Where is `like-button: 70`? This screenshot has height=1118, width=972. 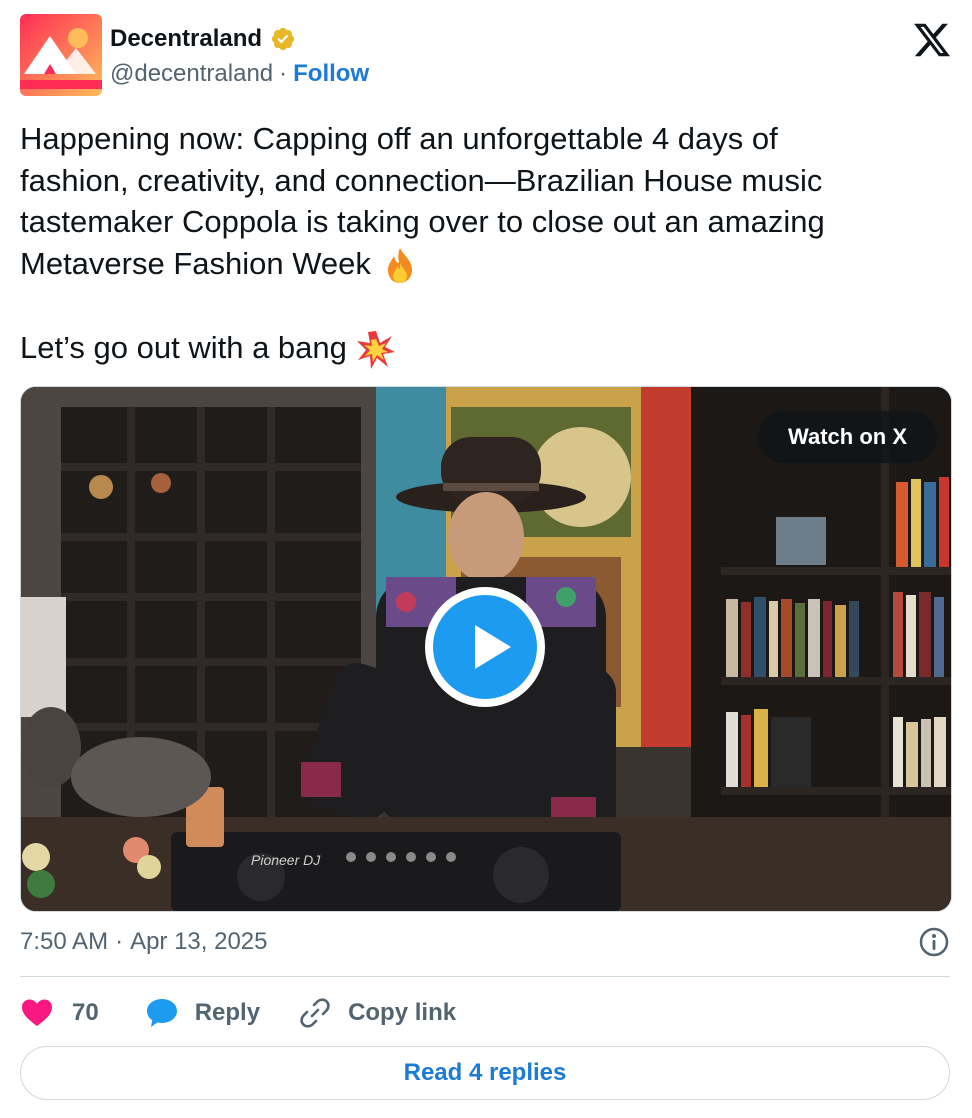 like-button: 70 is located at coordinates (82, 1013).